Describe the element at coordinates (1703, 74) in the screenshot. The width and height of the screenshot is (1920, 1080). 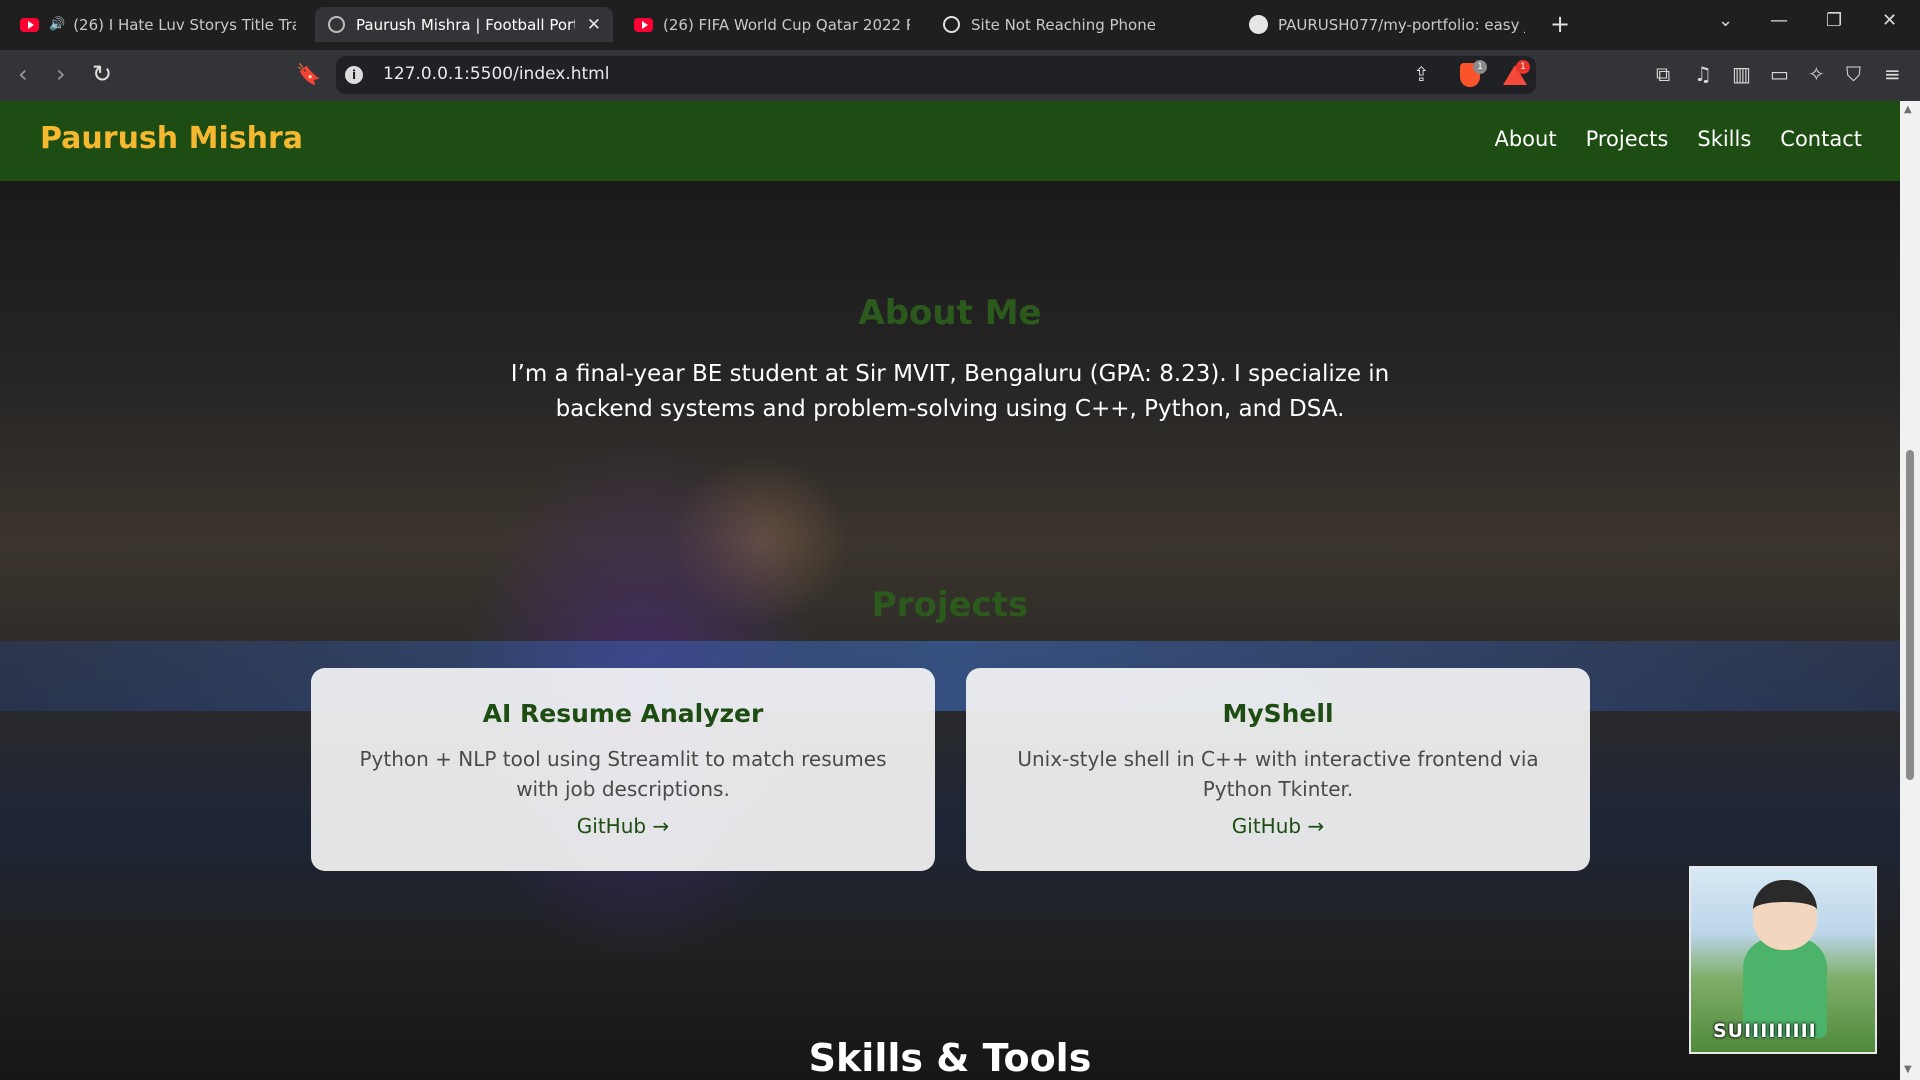
I see `media-icon: ♫` at that location.